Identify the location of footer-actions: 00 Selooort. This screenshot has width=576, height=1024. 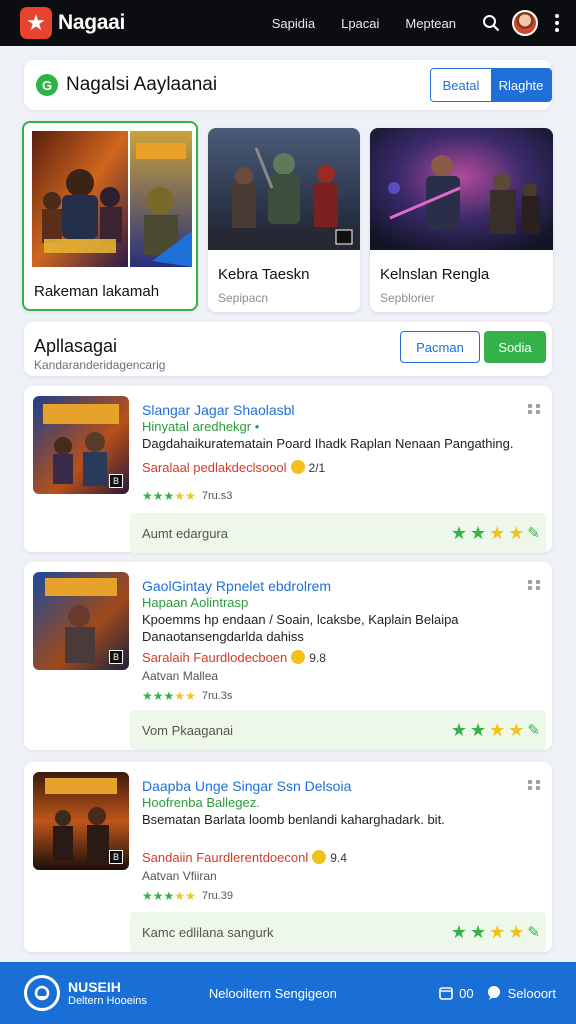
(497, 993).